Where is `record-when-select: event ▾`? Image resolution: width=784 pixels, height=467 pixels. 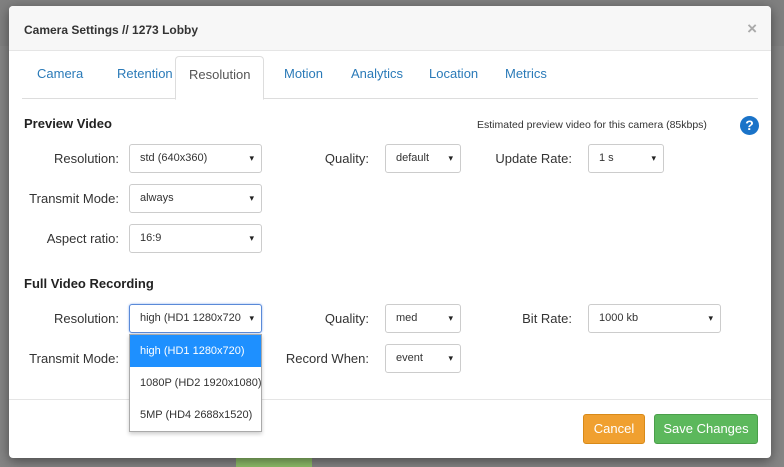 record-when-select: event ▾ is located at coordinates (423, 358).